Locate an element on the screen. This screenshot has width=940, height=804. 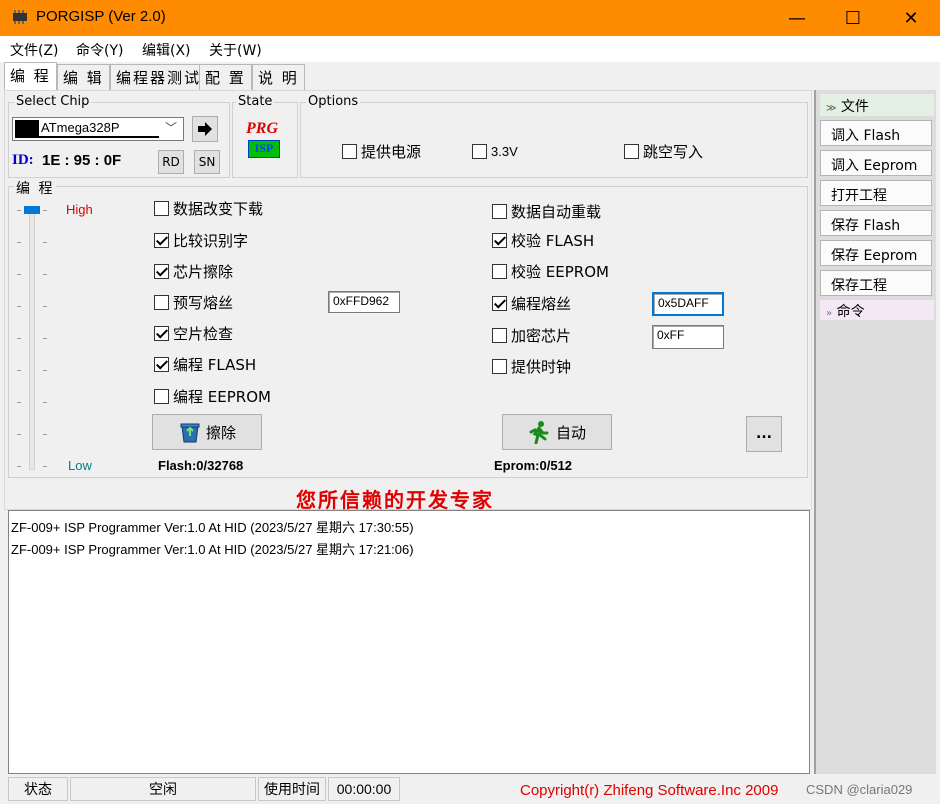
check-prewrite-fuse: 预写熔丝 is located at coordinates (193, 302).